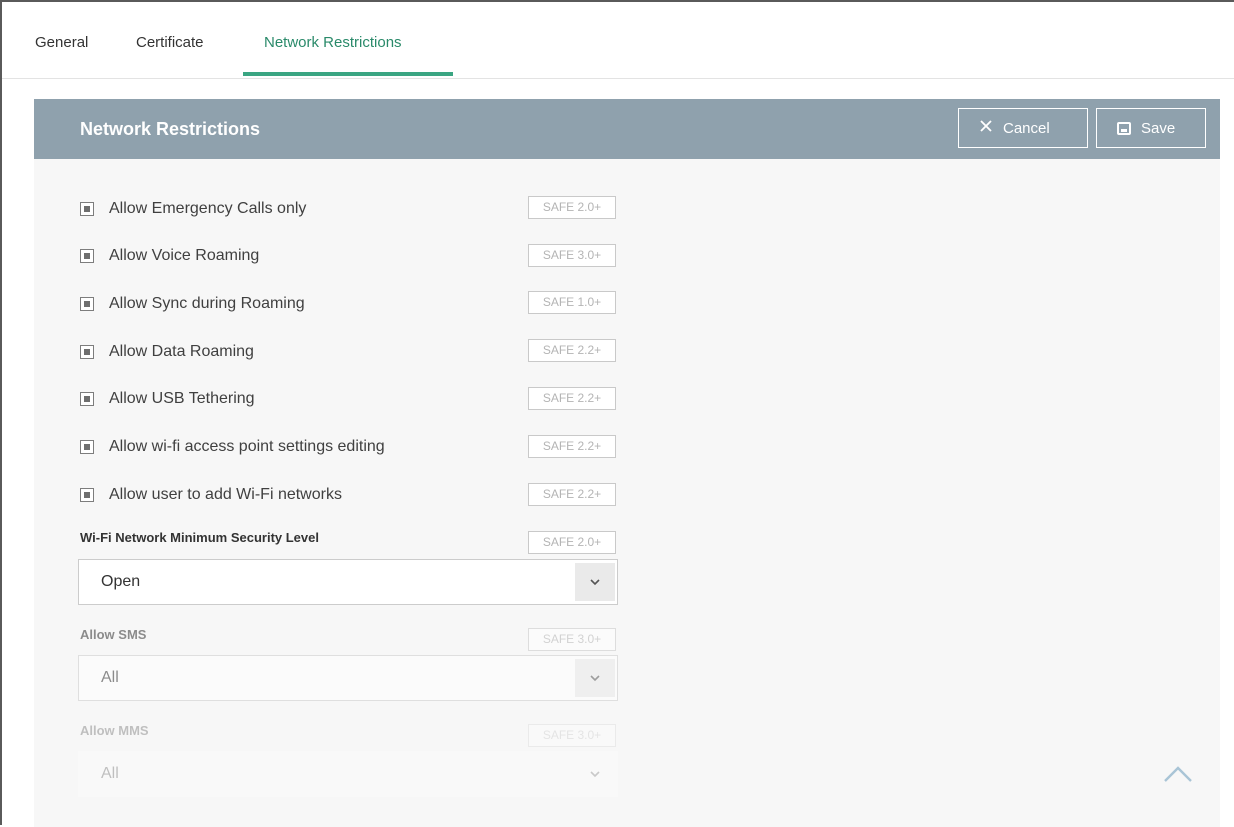 The image size is (1234, 827). What do you see at coordinates (114, 730) in the screenshot?
I see `allow-mms-label: Allow MMS` at bounding box center [114, 730].